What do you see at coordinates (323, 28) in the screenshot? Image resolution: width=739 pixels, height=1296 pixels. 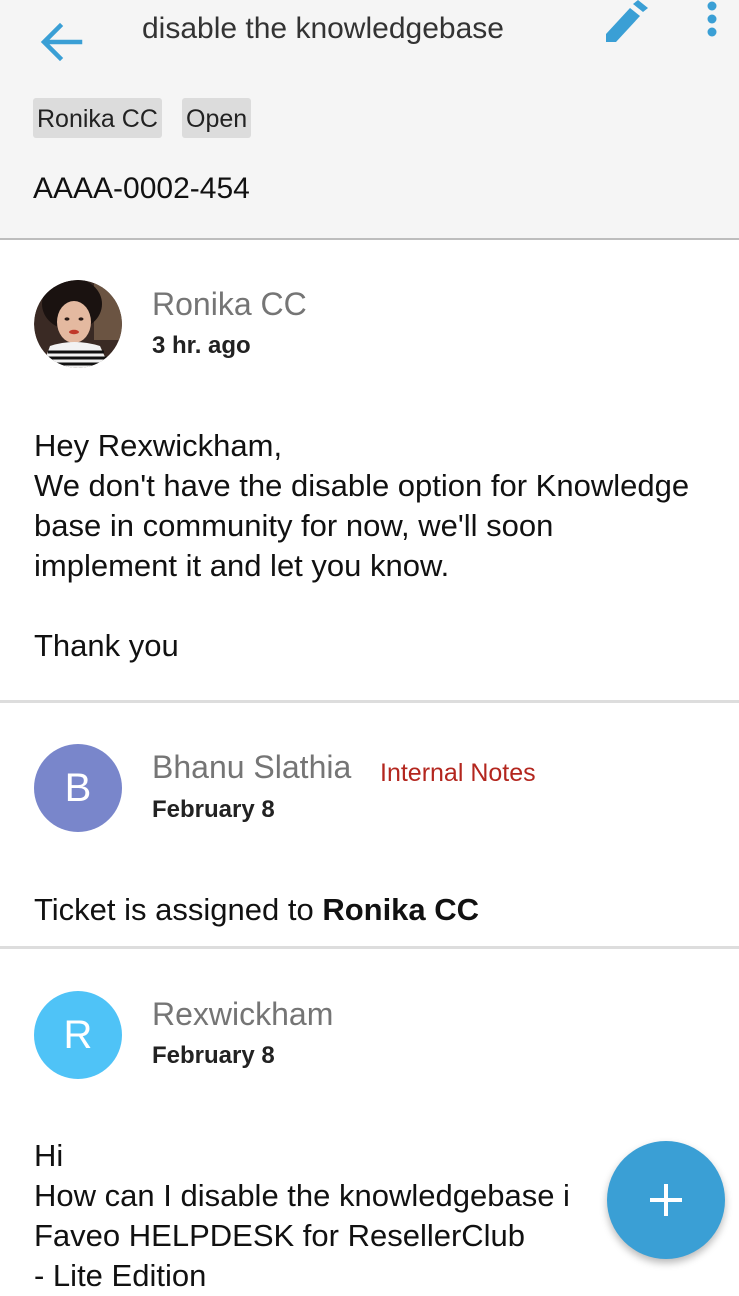 I see `ticket-title: disable the knowledgebase` at bounding box center [323, 28].